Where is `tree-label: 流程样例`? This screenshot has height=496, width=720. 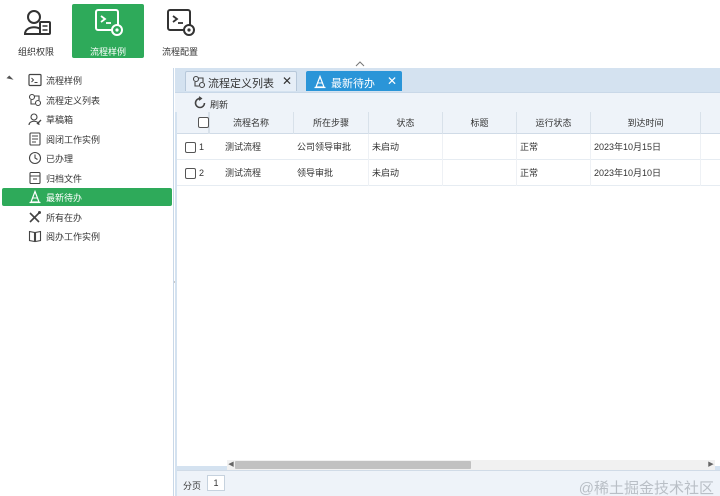
tree-label: 流程样例 is located at coordinates (64, 81).